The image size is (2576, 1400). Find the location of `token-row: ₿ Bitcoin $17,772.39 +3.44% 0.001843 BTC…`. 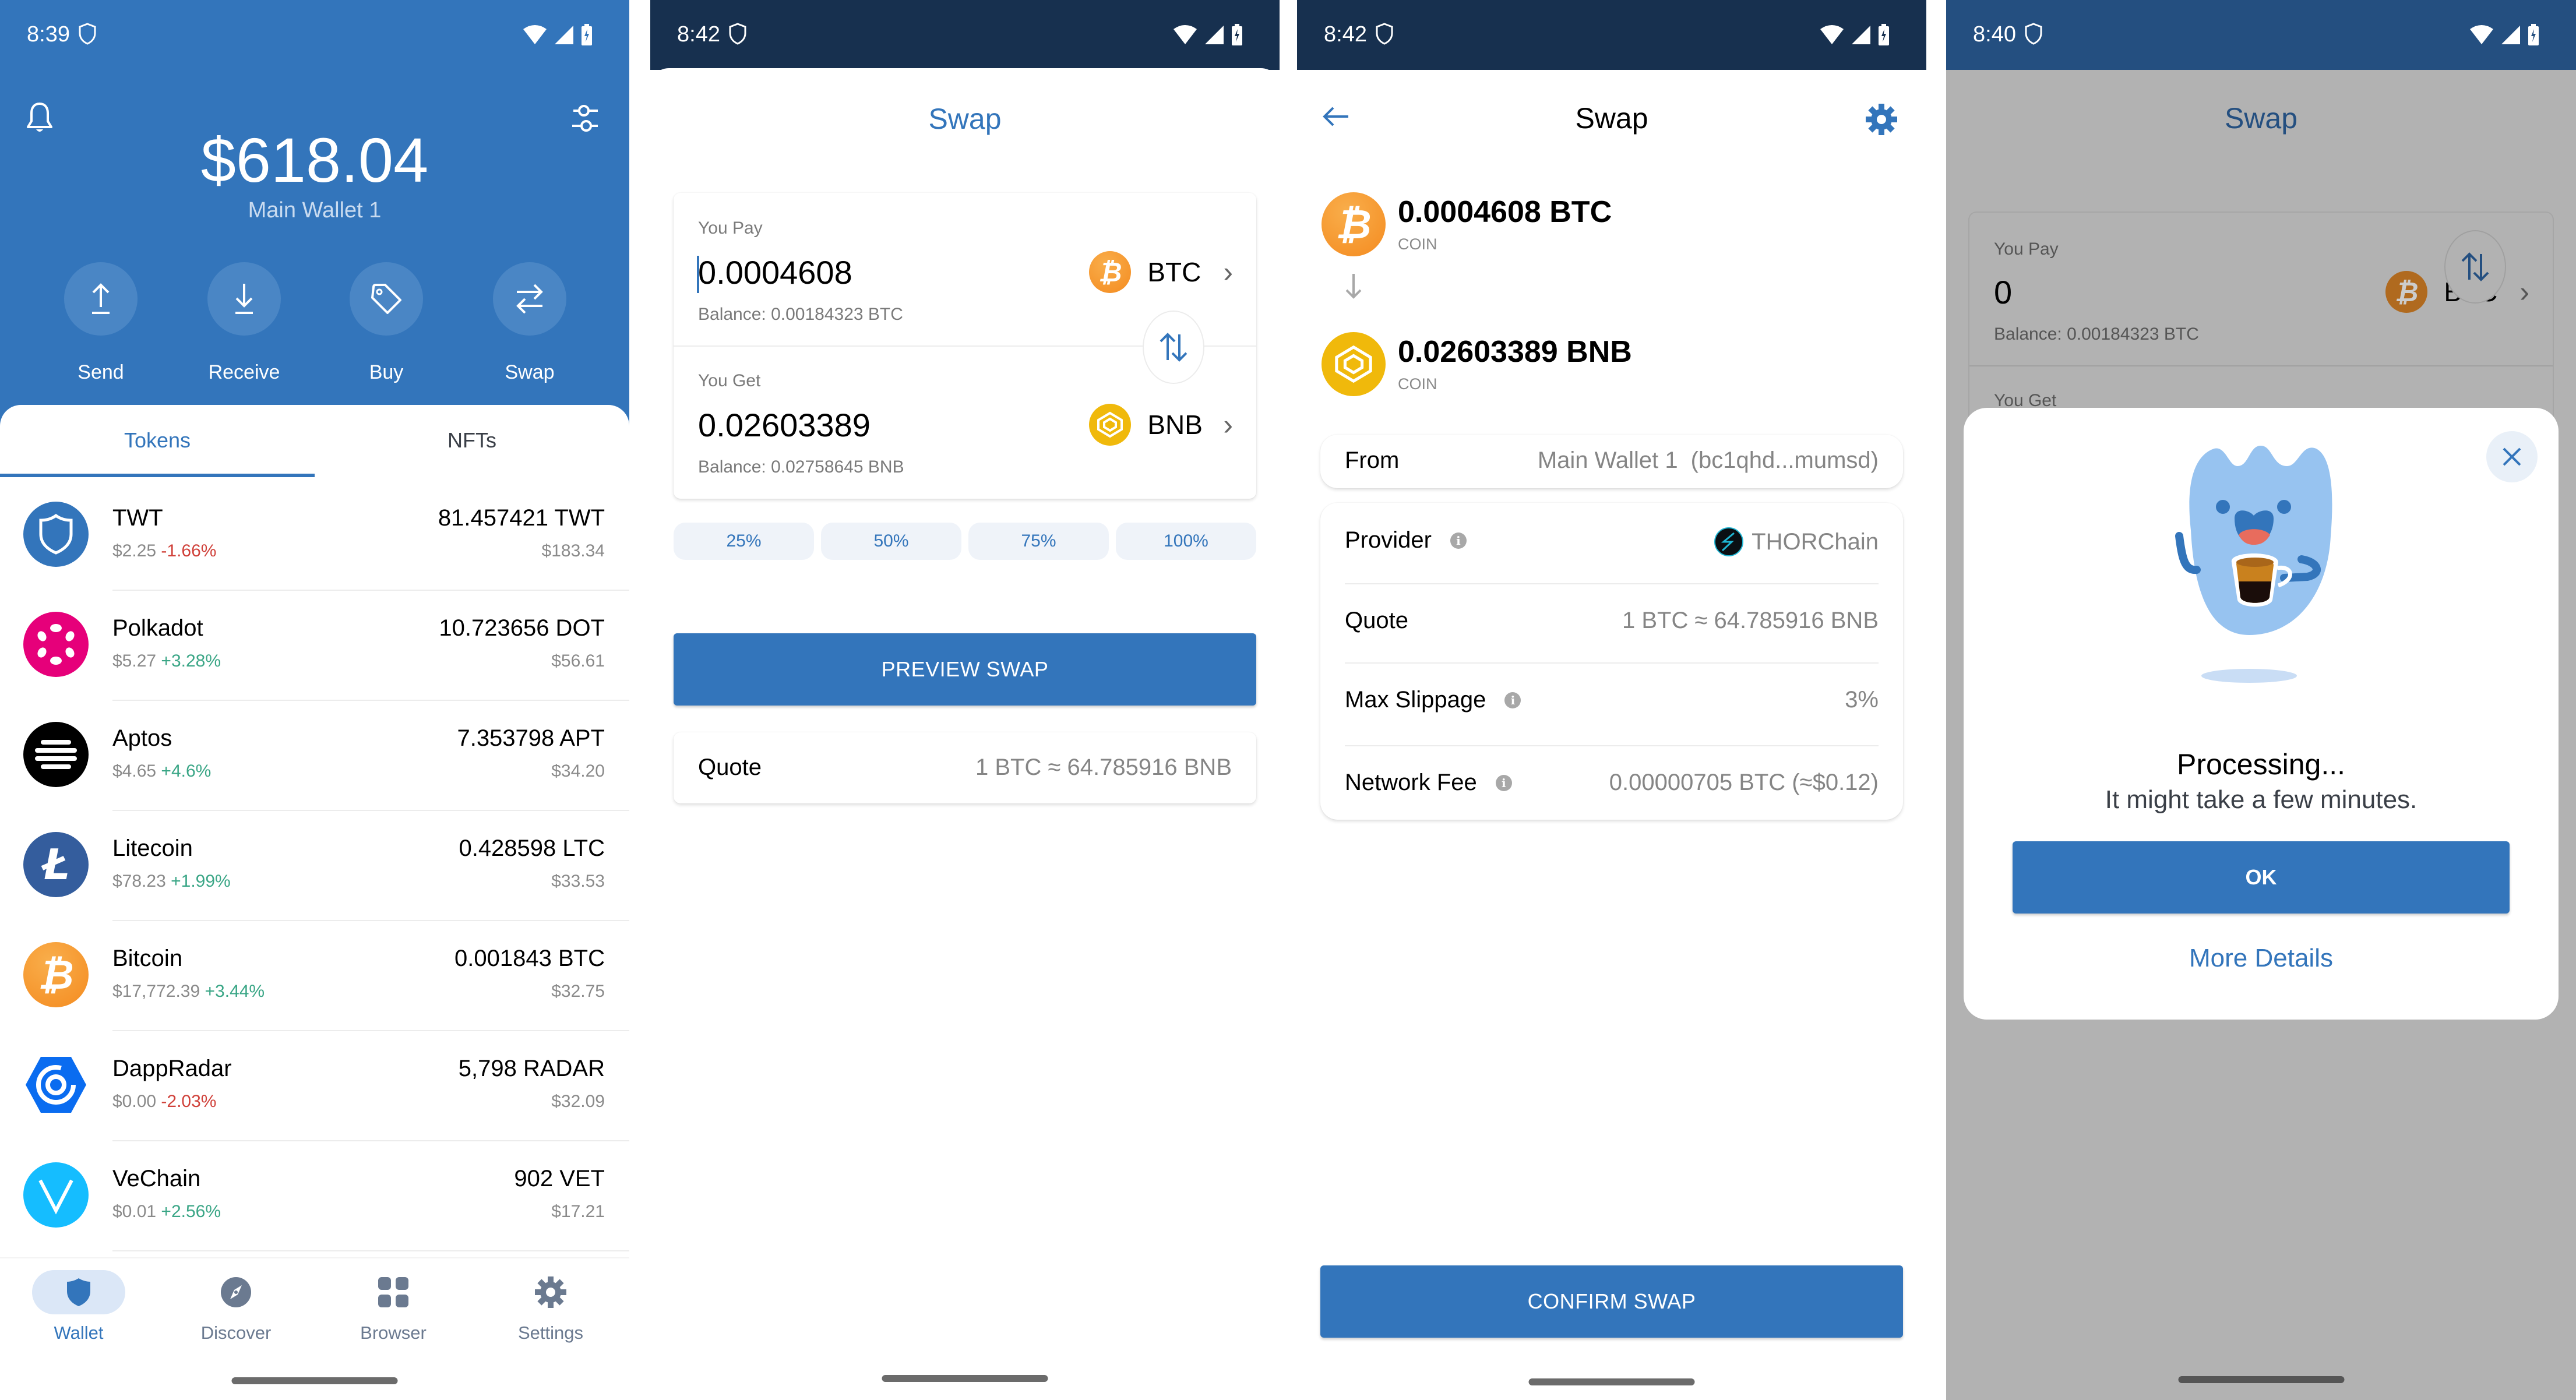

token-row: ₿ Bitcoin $17,772.39 +3.44% 0.001843 BTC… is located at coordinates (314, 976).